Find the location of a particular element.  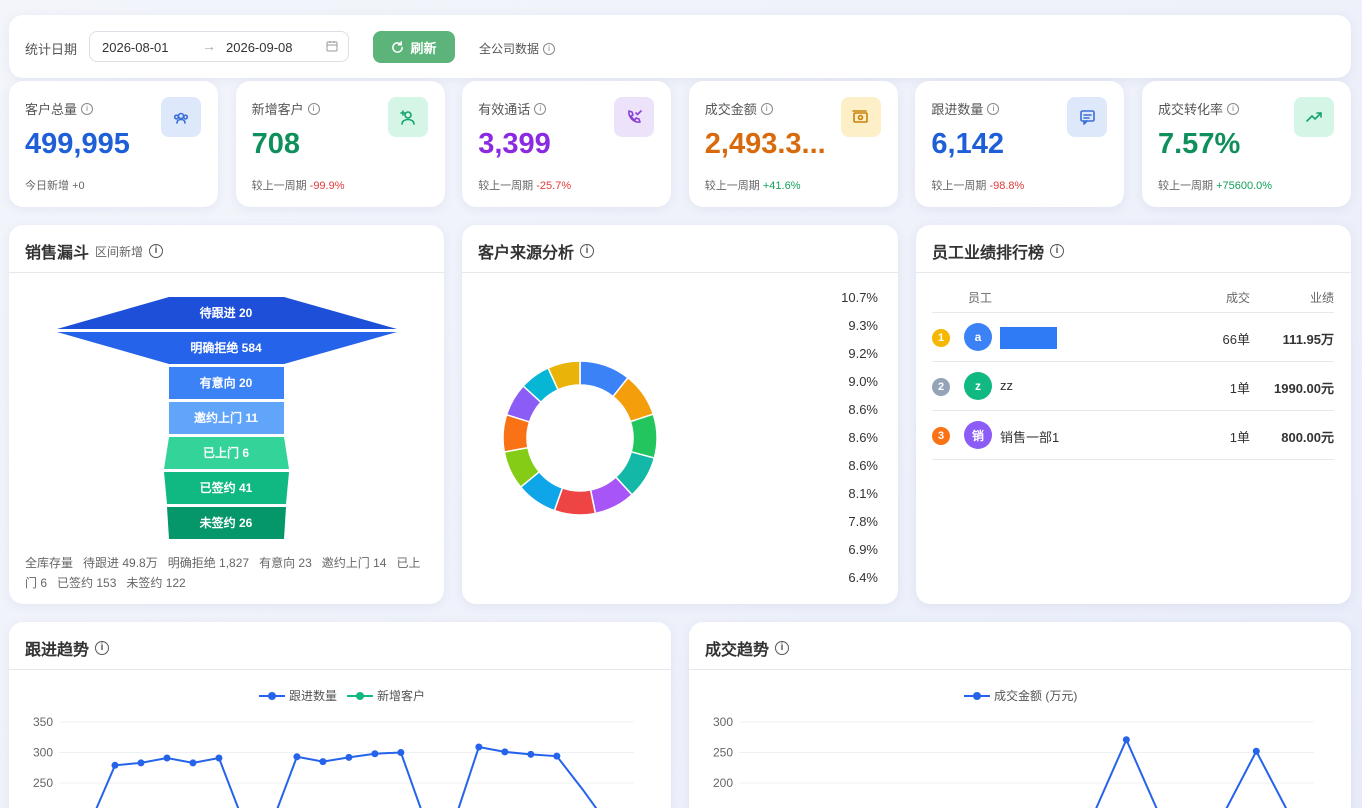

arrow-right-icon: → is located at coordinates (209, 46).